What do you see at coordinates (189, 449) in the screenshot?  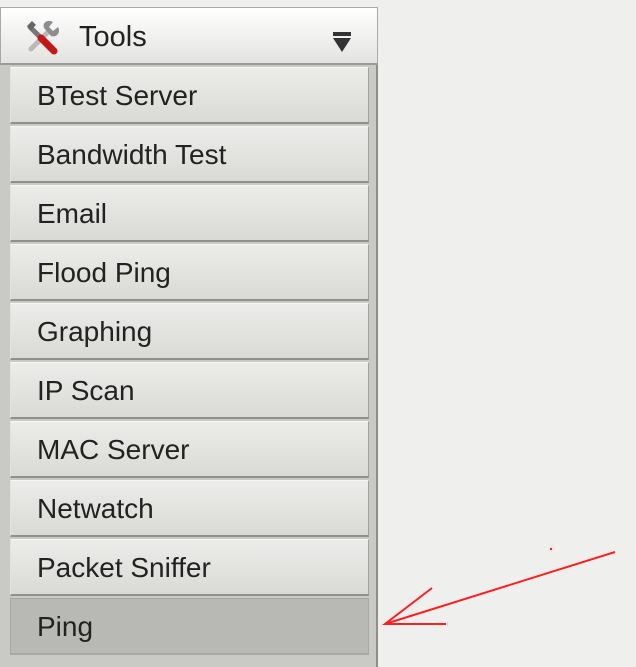 I see `menu-item-mac-server: MAC Server` at bounding box center [189, 449].